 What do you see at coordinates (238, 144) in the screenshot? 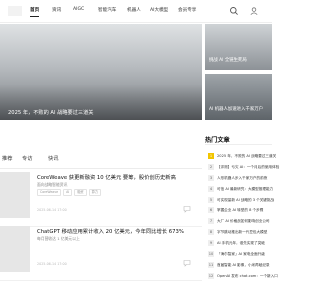
I see `divider` at bounding box center [238, 144].